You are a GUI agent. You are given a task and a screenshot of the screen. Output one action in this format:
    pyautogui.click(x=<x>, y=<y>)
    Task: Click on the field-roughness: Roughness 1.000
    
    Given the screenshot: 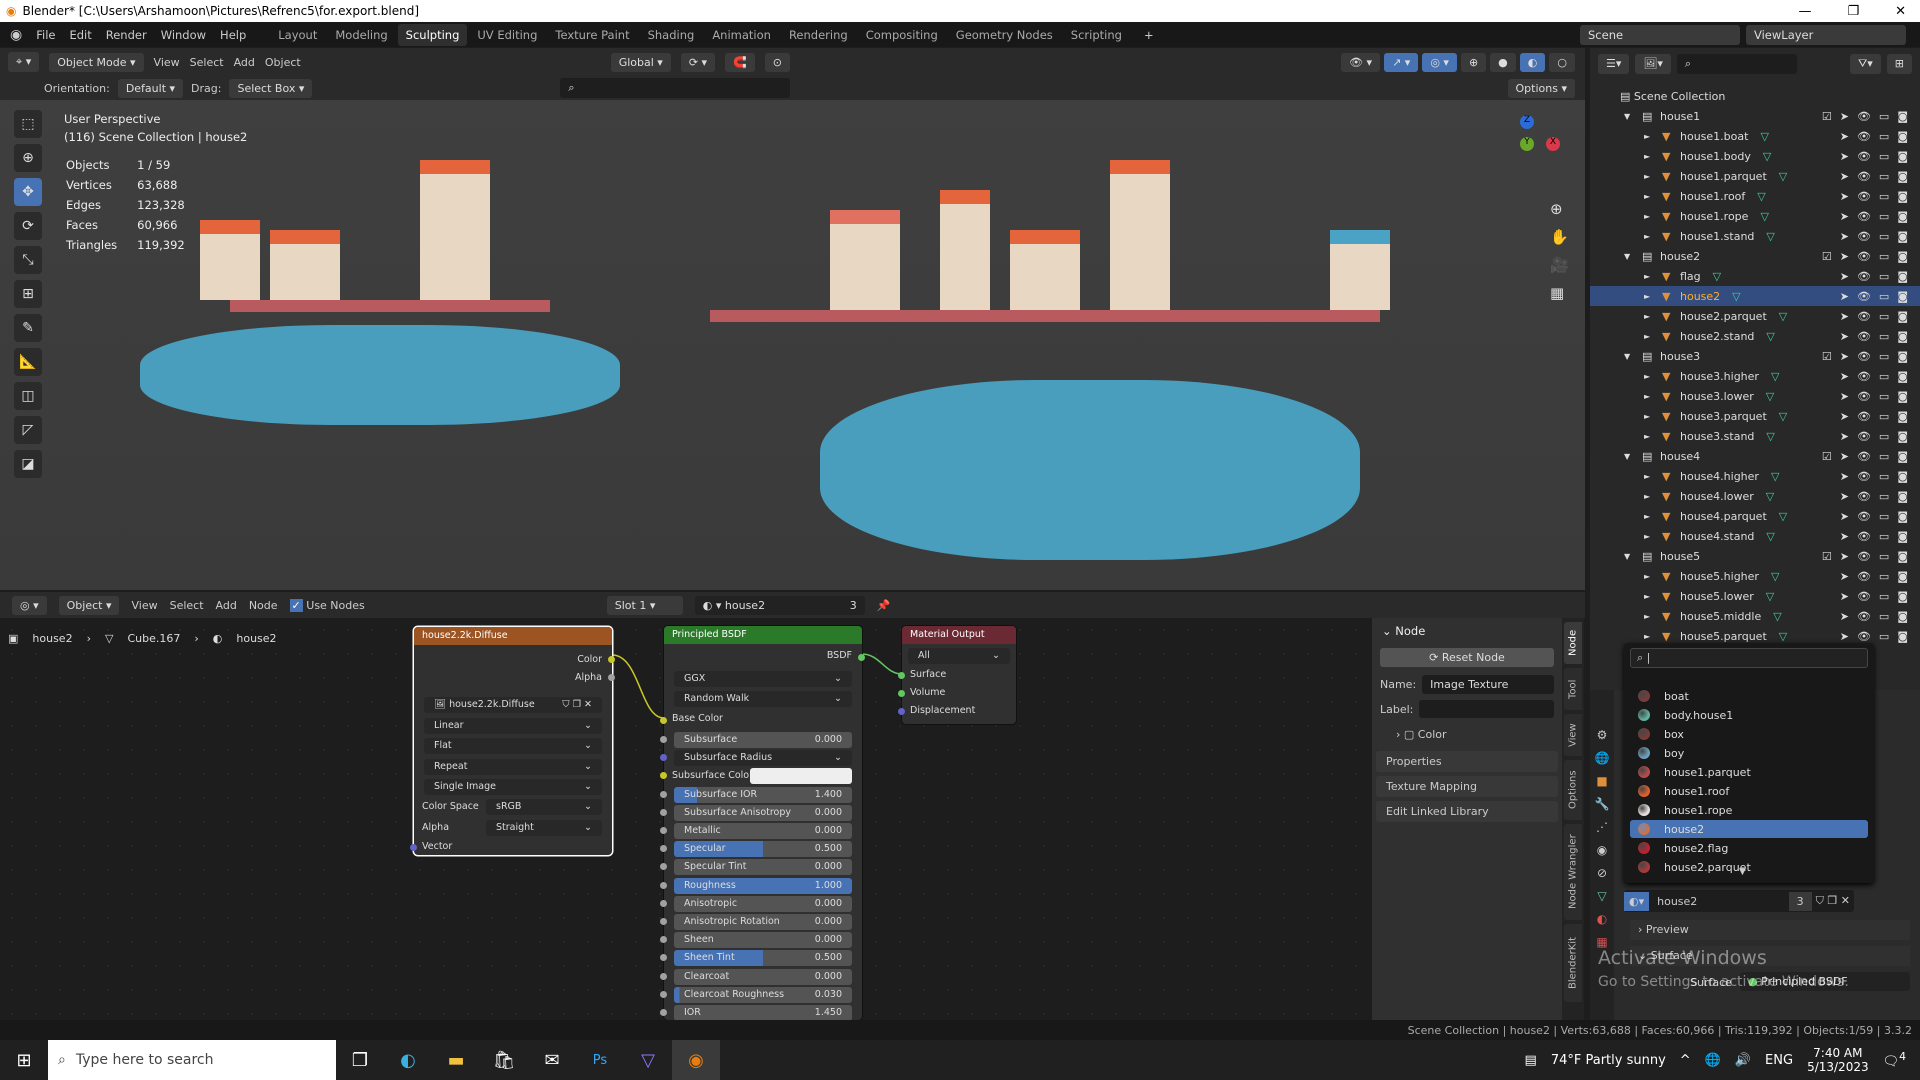 What is the action you would take?
    pyautogui.click(x=763, y=885)
    